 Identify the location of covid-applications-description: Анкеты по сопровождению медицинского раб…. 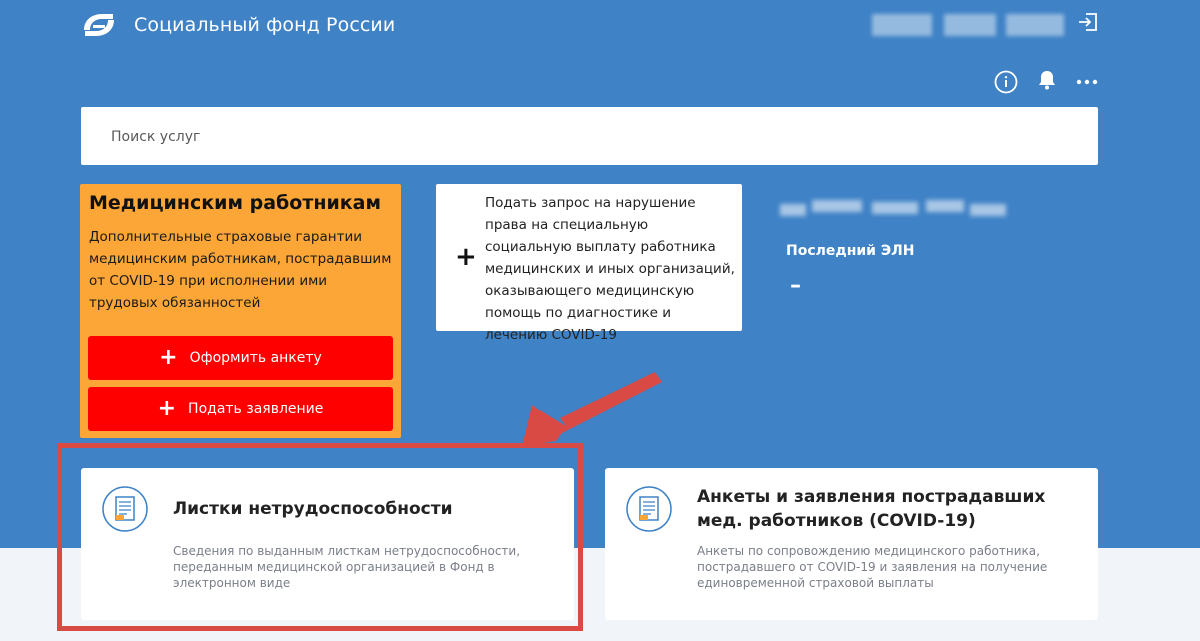
(872, 567).